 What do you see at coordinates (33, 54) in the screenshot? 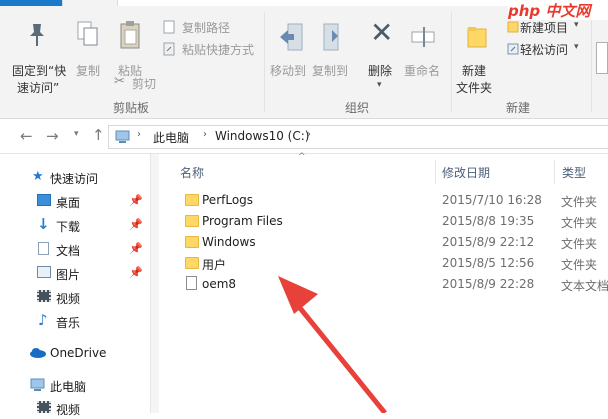
I see `pin-to-quick-access-button: 固定到“快 速访问”` at bounding box center [33, 54].